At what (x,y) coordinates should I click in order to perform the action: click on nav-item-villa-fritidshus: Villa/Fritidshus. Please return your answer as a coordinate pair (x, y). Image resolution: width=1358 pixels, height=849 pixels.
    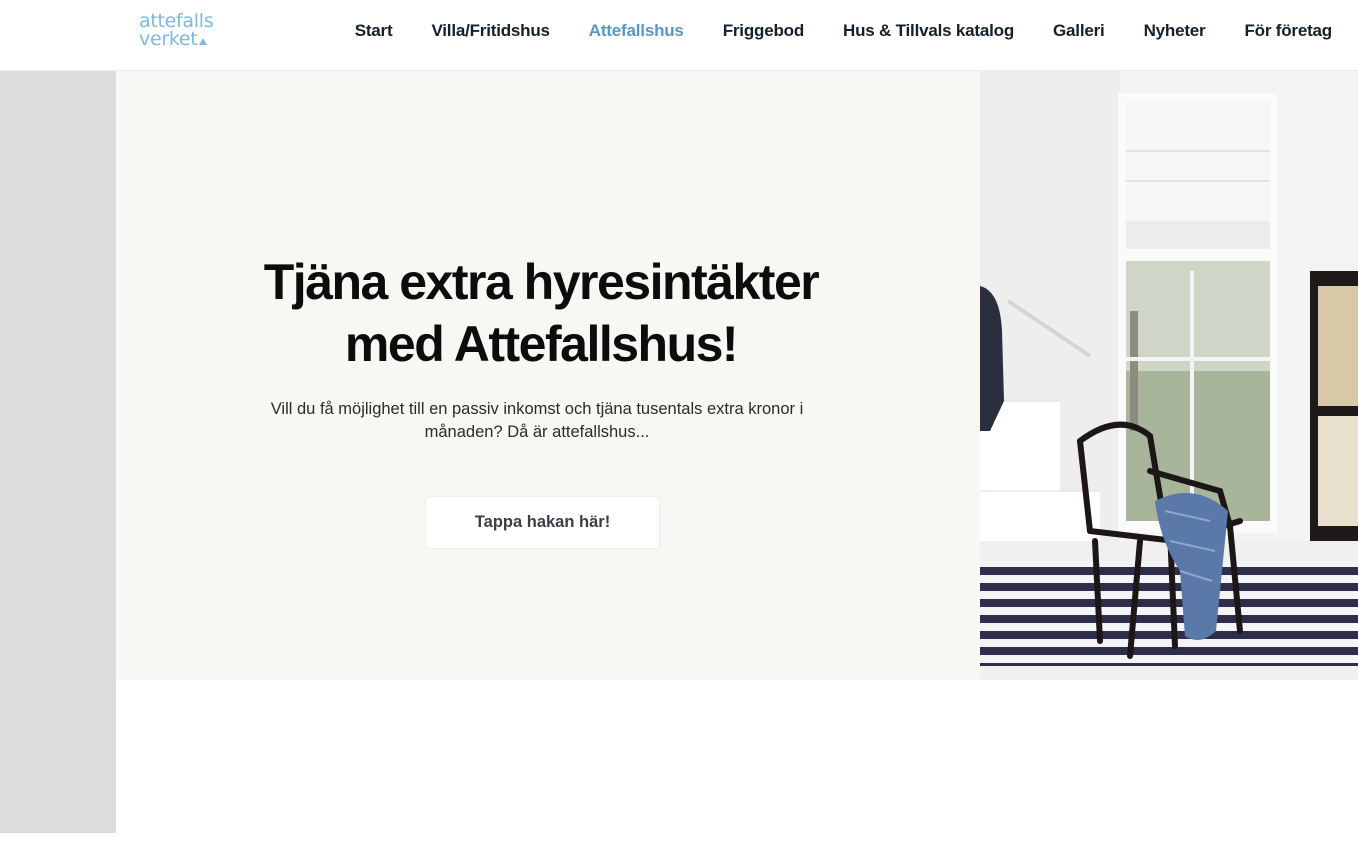
    Looking at the image, I should click on (490, 31).